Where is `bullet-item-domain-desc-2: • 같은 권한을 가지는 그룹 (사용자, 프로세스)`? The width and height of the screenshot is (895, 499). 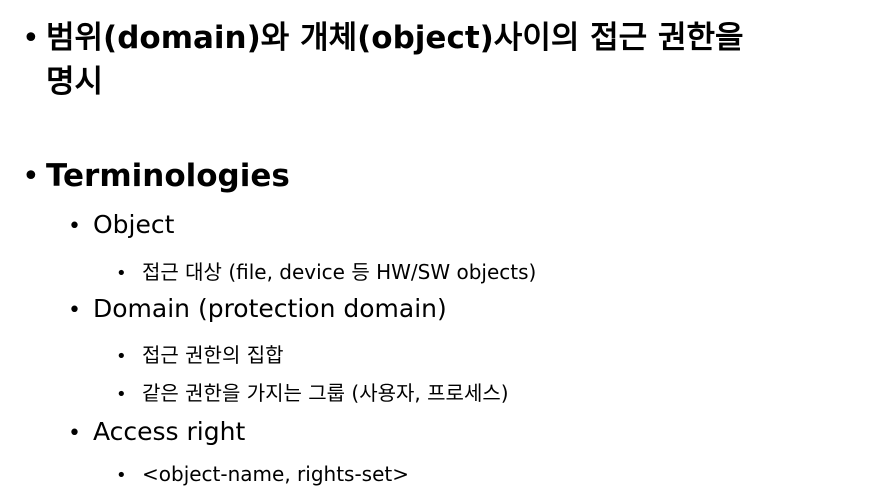
bullet-item-domain-desc-2: • 같은 권한을 가지는 그룹 (사용자, 프로세스) is located at coordinates (312, 391).